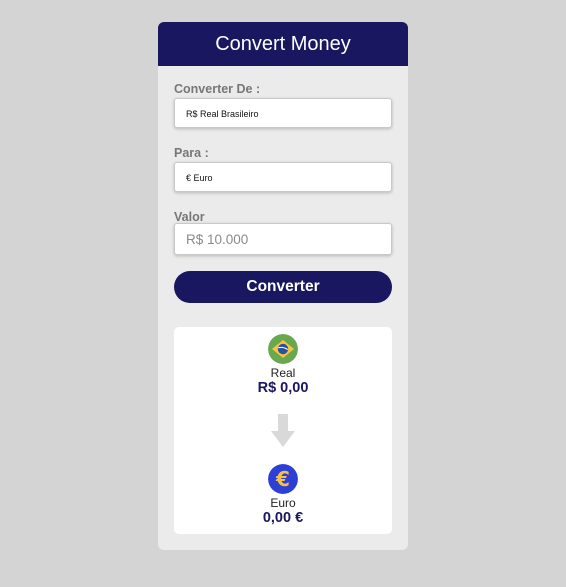  What do you see at coordinates (222, 114) in the screenshot?
I see `from-currency-value: R$ Real Brasileiro` at bounding box center [222, 114].